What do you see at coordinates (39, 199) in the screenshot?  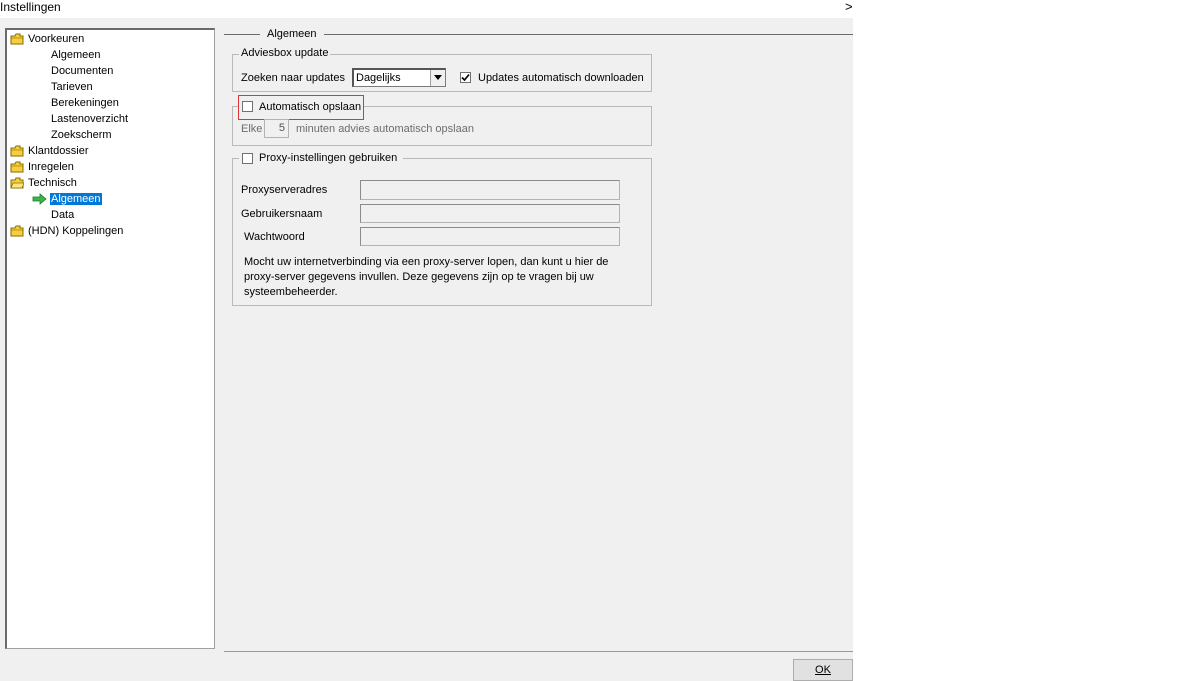 I see `arrow-right-icon` at bounding box center [39, 199].